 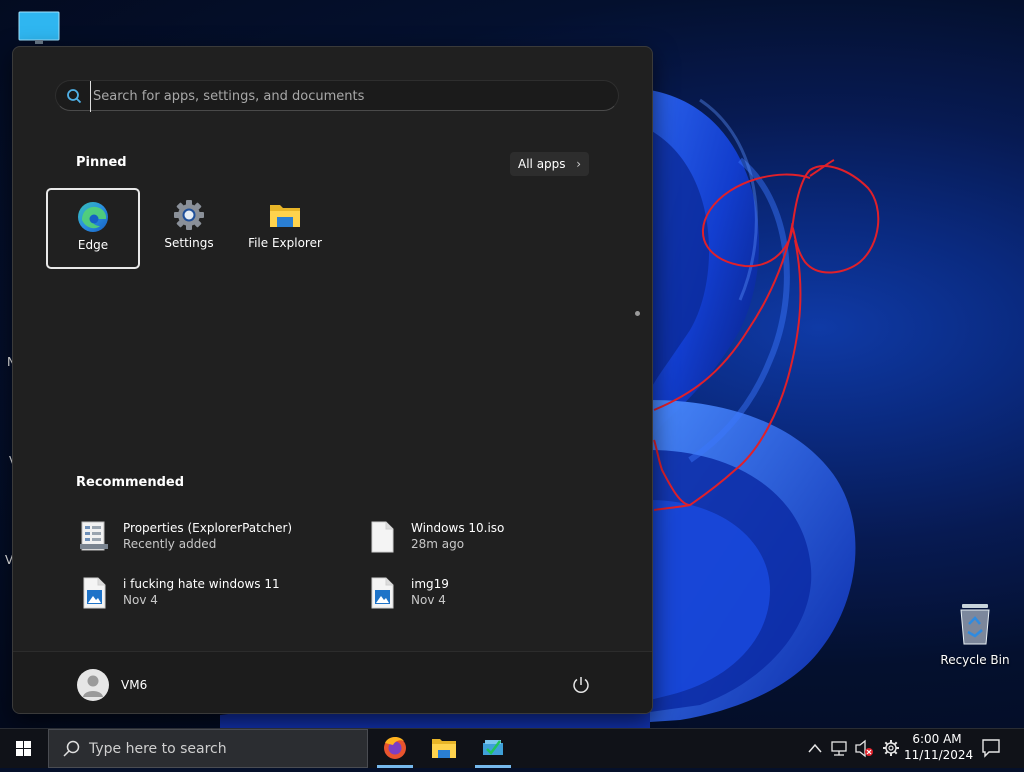 What do you see at coordinates (937, 739) in the screenshot?
I see `clock-time: 6:00 AM` at bounding box center [937, 739].